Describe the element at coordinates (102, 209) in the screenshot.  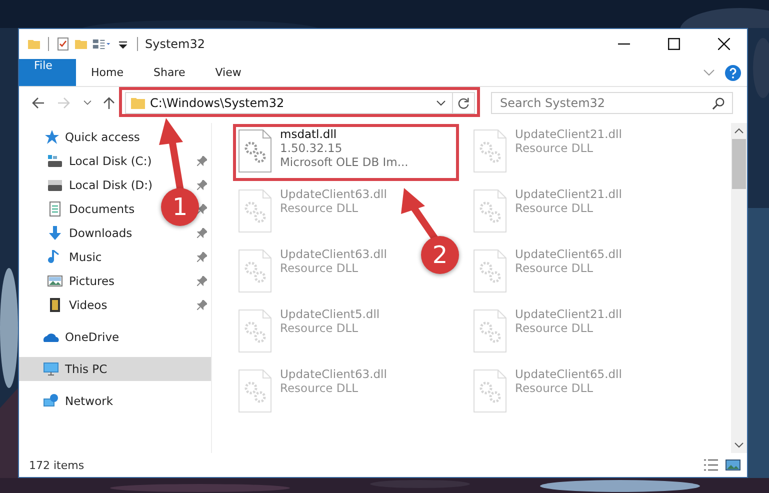
I see `sidebar-label: Documents` at that location.